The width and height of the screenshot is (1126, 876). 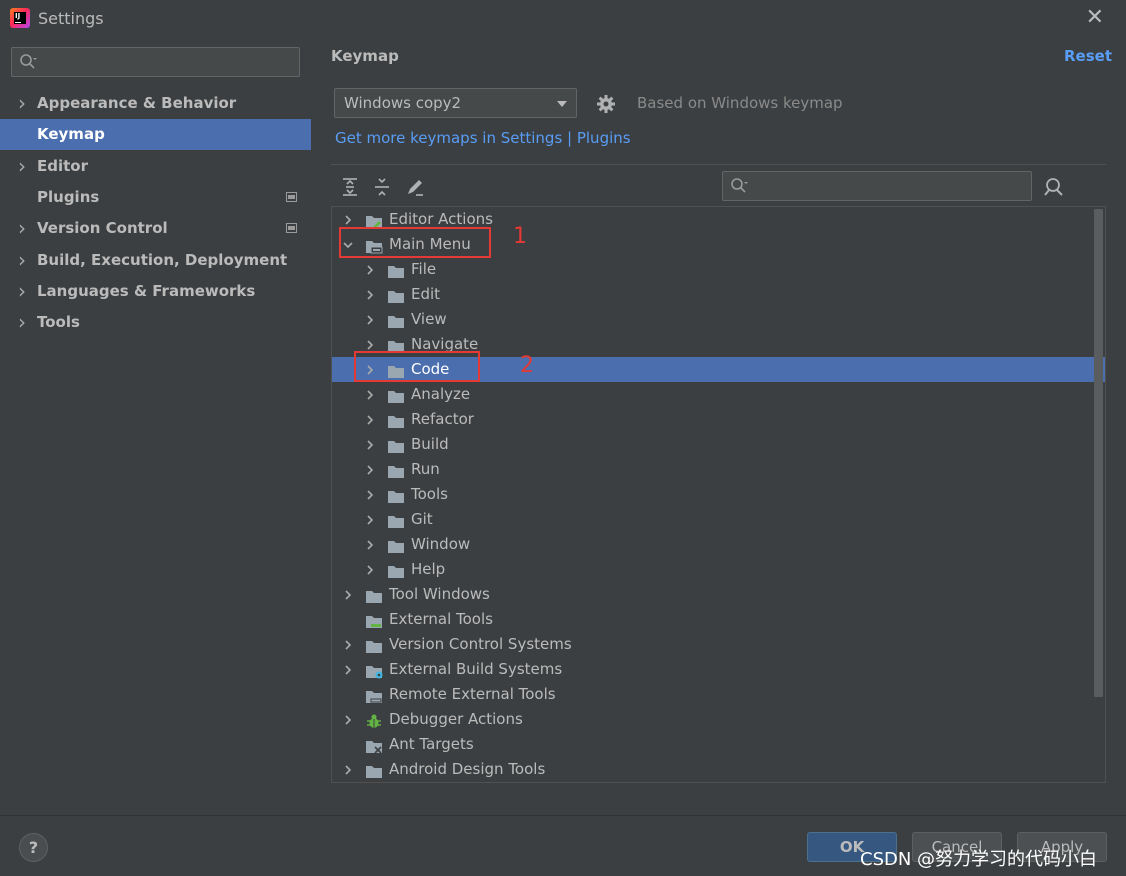 What do you see at coordinates (483, 138) in the screenshot?
I see `get-more-keymaps-link: Get more keymaps in Settings | Plugins` at bounding box center [483, 138].